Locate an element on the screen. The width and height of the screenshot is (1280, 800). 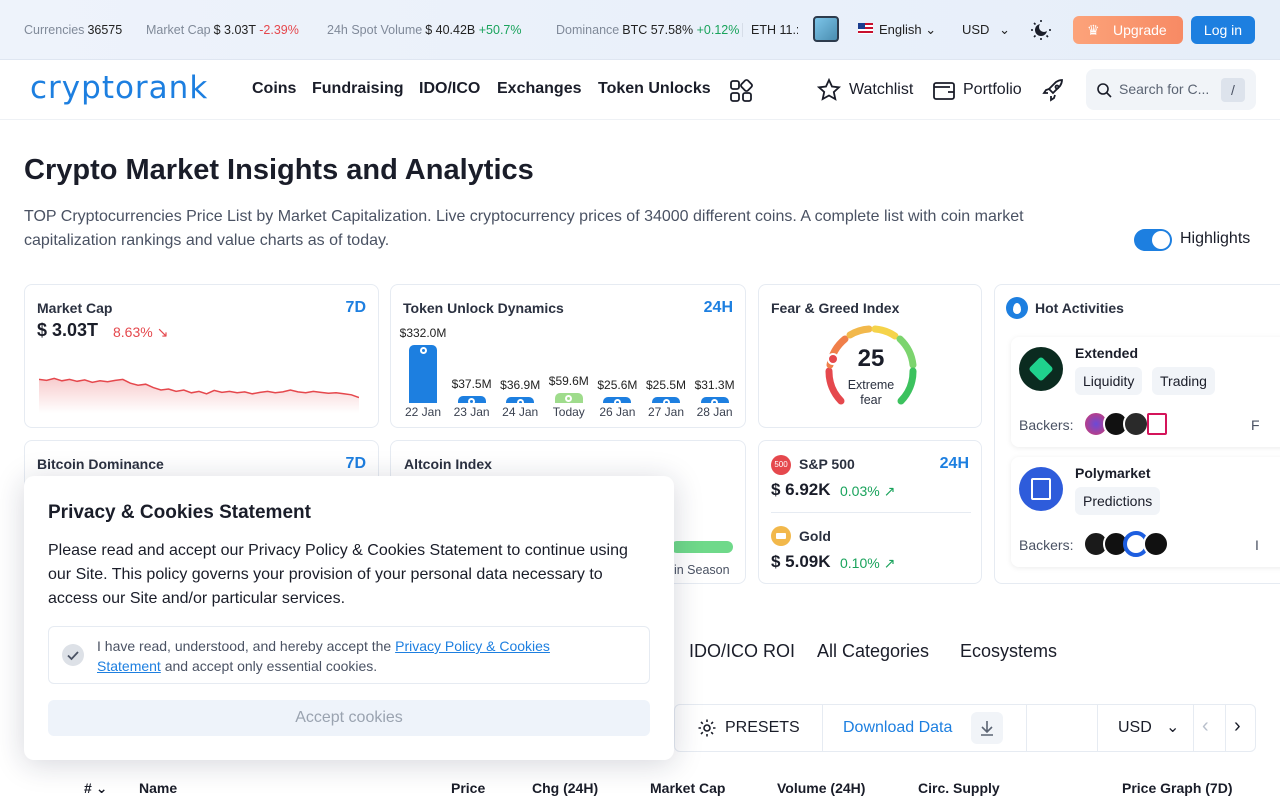
column-price-header: Price is located at coordinates (468, 788).